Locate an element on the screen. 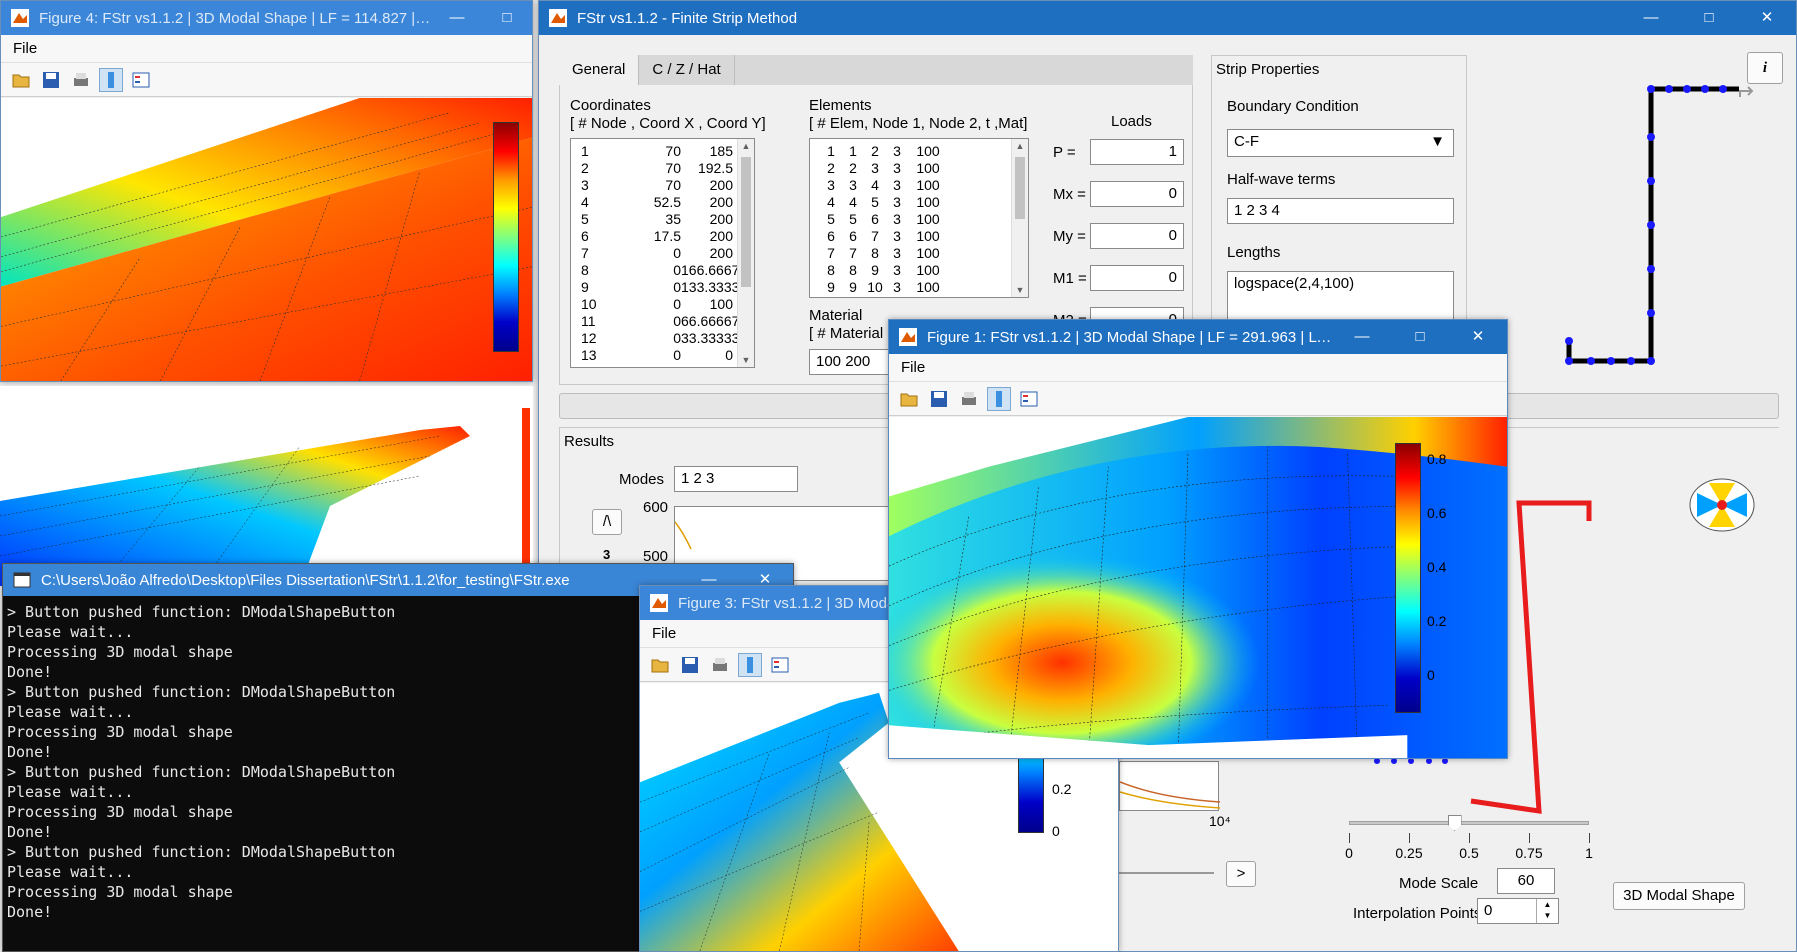 Image resolution: width=1797 pixels, height=952 pixels. coordinates-row: 3 70 200 is located at coordinates (667, 185).